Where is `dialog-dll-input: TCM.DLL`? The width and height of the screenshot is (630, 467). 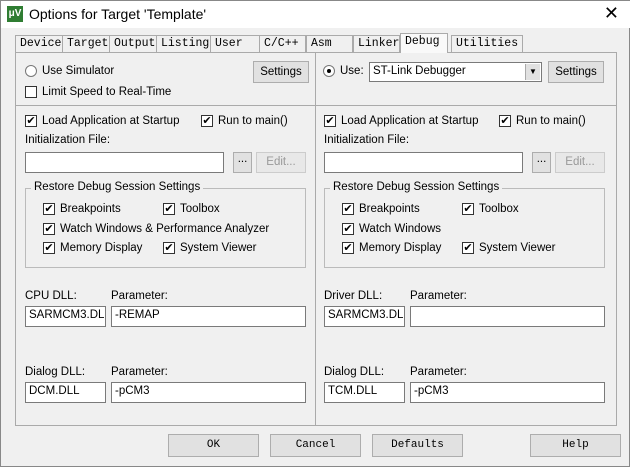
dialog-dll-input: TCM.DLL is located at coordinates (364, 392).